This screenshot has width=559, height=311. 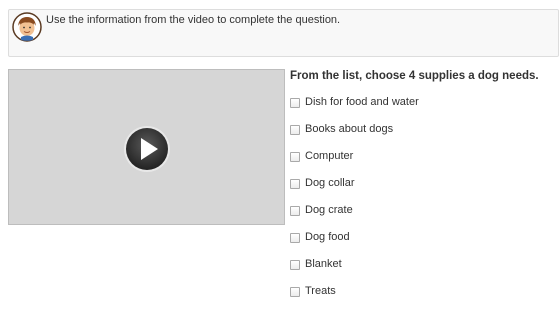 I want to click on option-label: Dog crate, so click(x=329, y=210).